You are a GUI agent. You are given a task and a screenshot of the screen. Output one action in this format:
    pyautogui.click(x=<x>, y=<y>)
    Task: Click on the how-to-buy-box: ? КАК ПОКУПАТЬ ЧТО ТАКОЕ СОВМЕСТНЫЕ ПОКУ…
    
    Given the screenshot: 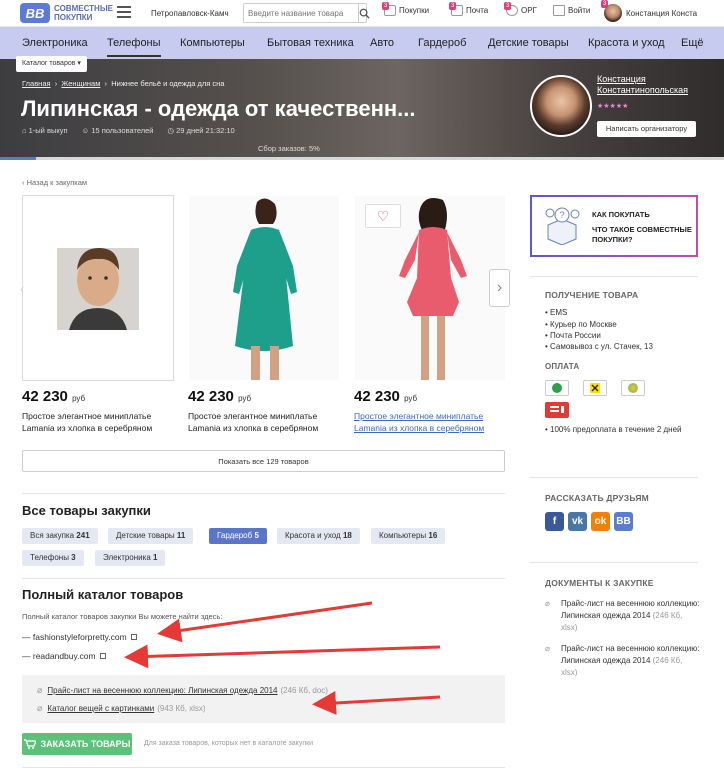 What is the action you would take?
    pyautogui.click(x=614, y=226)
    